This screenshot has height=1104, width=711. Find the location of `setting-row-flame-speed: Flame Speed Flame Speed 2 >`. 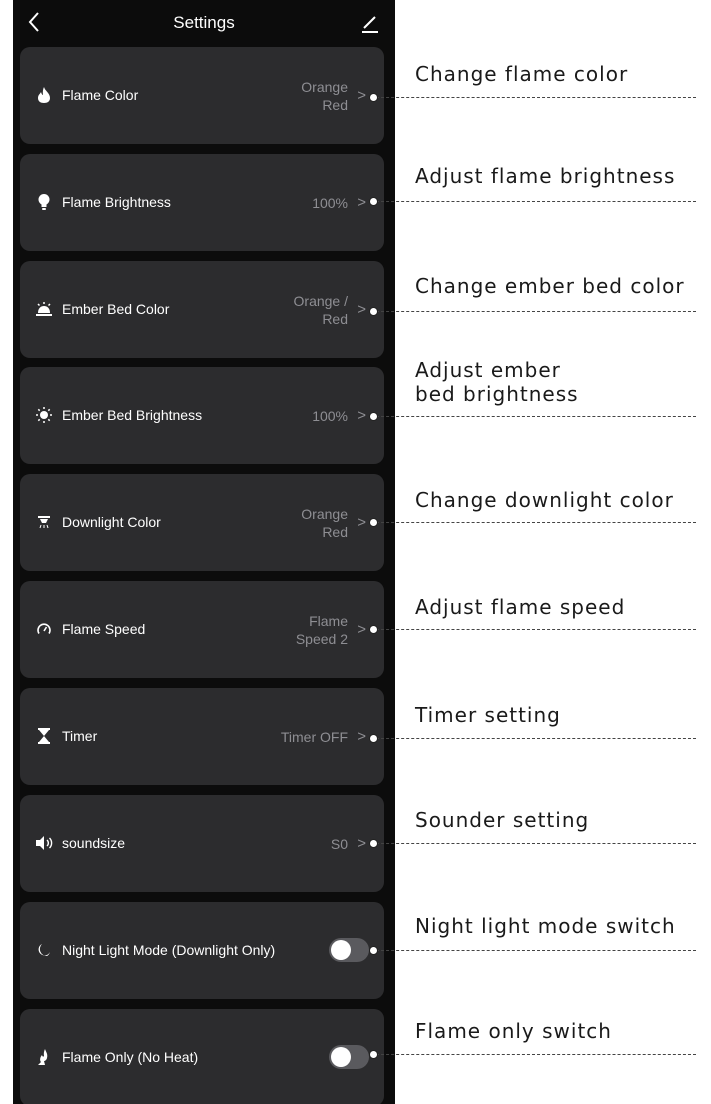

setting-row-flame-speed: Flame Speed Flame Speed 2 > is located at coordinates (202, 629).